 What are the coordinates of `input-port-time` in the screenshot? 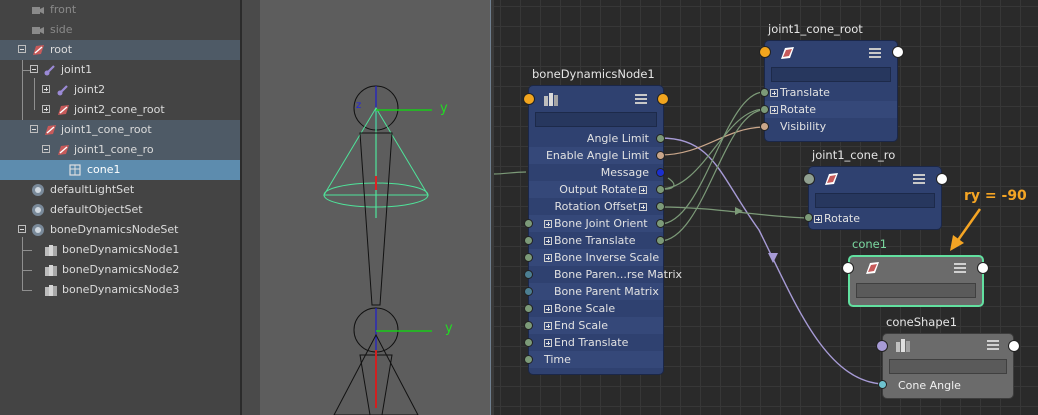 It's located at (528, 359).